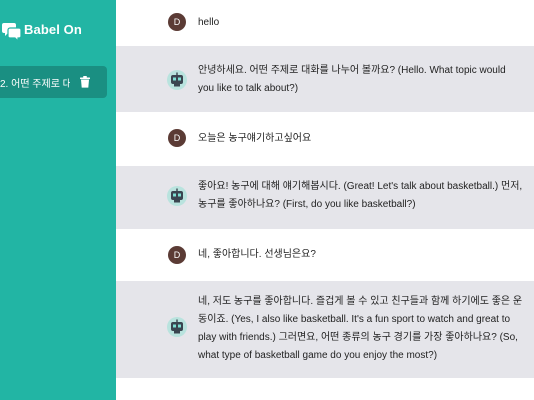 This screenshot has height=400, width=534. What do you see at coordinates (85, 81) in the screenshot?
I see `trash-icon` at bounding box center [85, 81].